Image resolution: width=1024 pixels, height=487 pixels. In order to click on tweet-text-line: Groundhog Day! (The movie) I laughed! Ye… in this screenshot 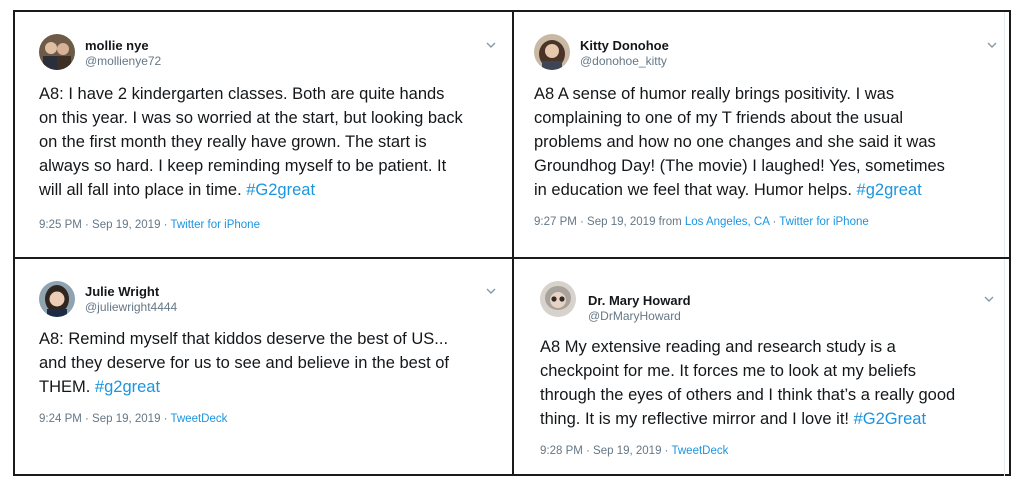, I will do `click(739, 166)`.